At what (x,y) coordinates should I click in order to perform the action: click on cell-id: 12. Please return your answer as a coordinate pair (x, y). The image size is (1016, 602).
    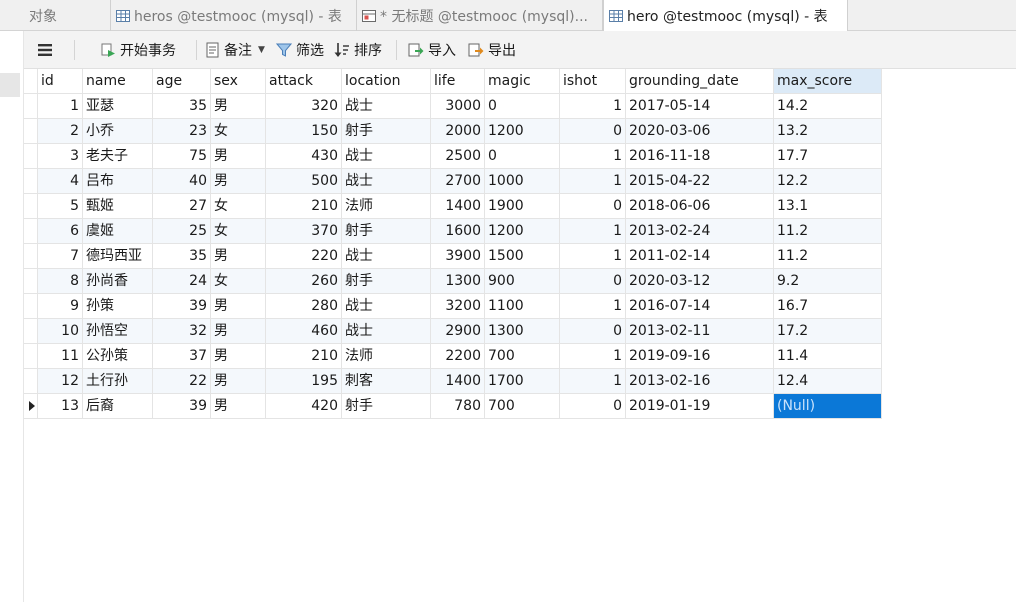
    Looking at the image, I should click on (60, 381).